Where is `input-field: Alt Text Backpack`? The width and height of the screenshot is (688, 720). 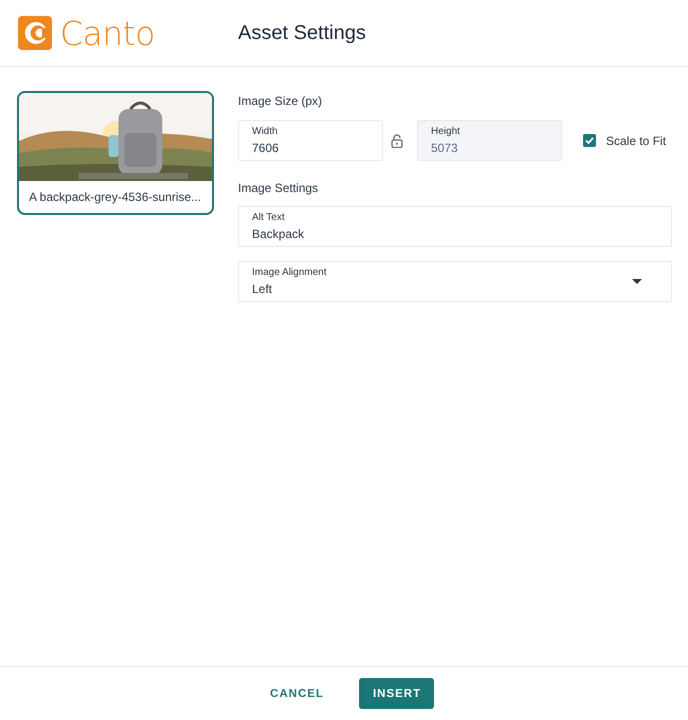
input-field: Alt Text Backpack is located at coordinates (455, 226).